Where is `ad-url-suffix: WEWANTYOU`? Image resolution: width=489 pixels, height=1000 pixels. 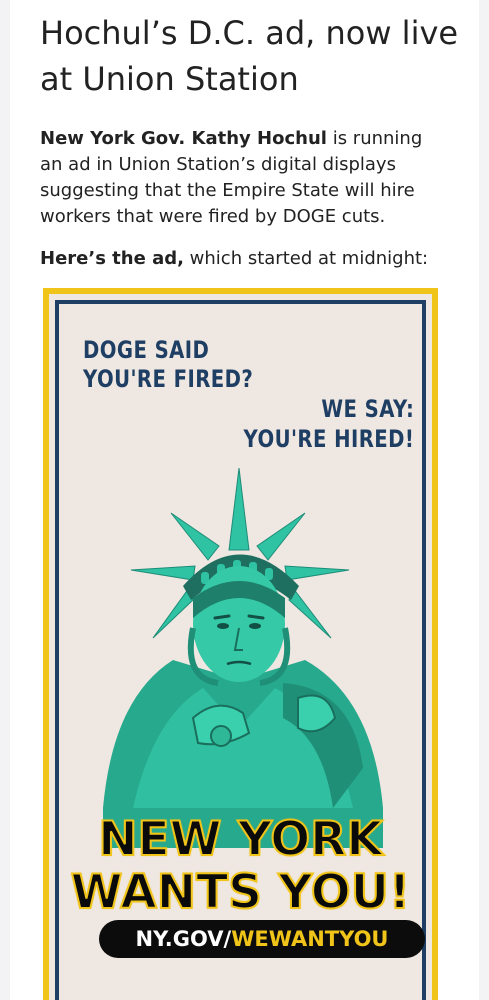
ad-url-suffix: WEWANTYOU is located at coordinates (310, 939).